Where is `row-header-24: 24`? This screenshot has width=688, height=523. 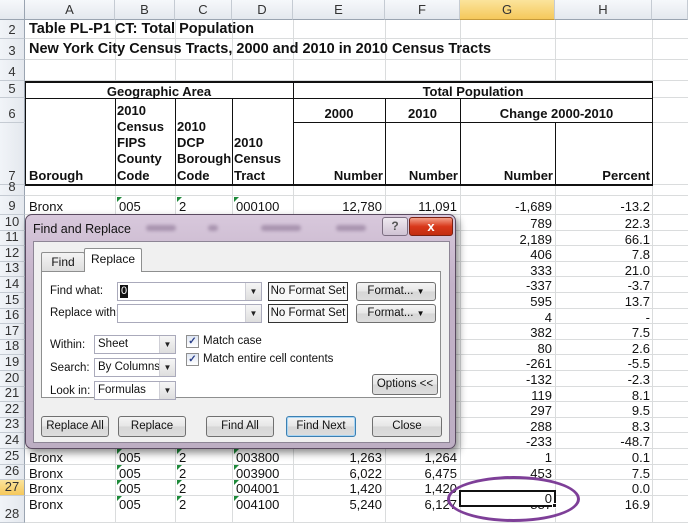
row-header-24: 24 is located at coordinates (12, 440).